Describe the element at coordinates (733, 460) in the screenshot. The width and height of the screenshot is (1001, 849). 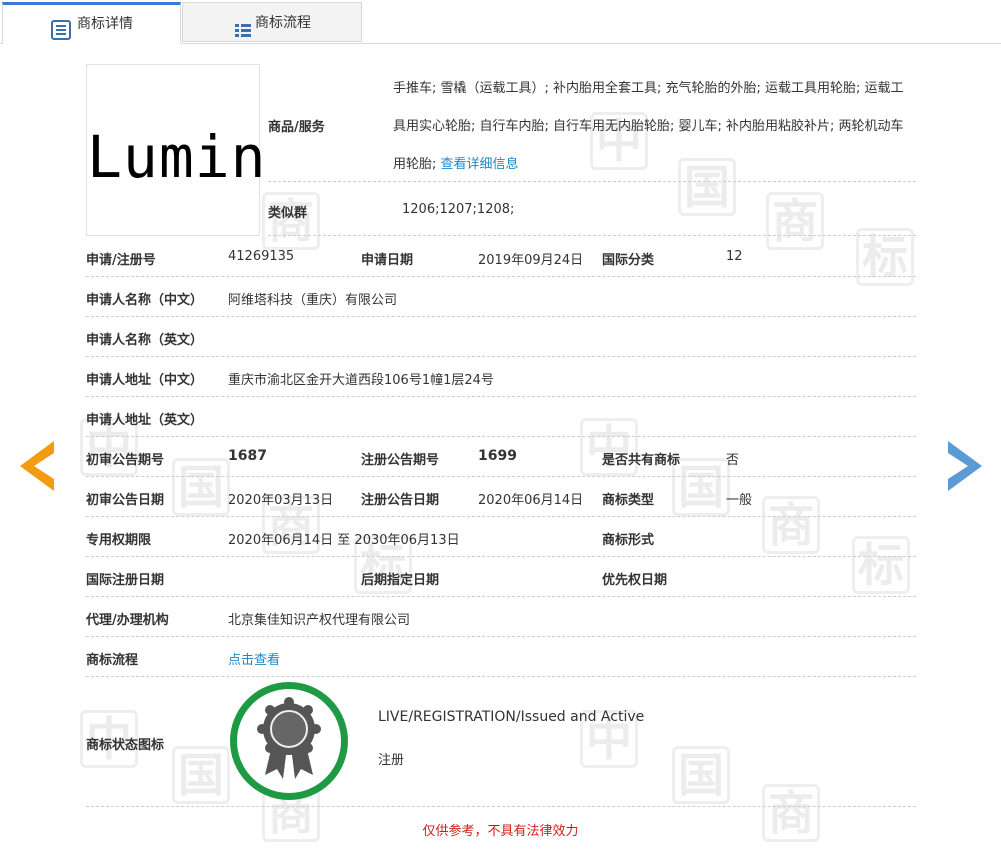
I see `shared-value: 否` at that location.